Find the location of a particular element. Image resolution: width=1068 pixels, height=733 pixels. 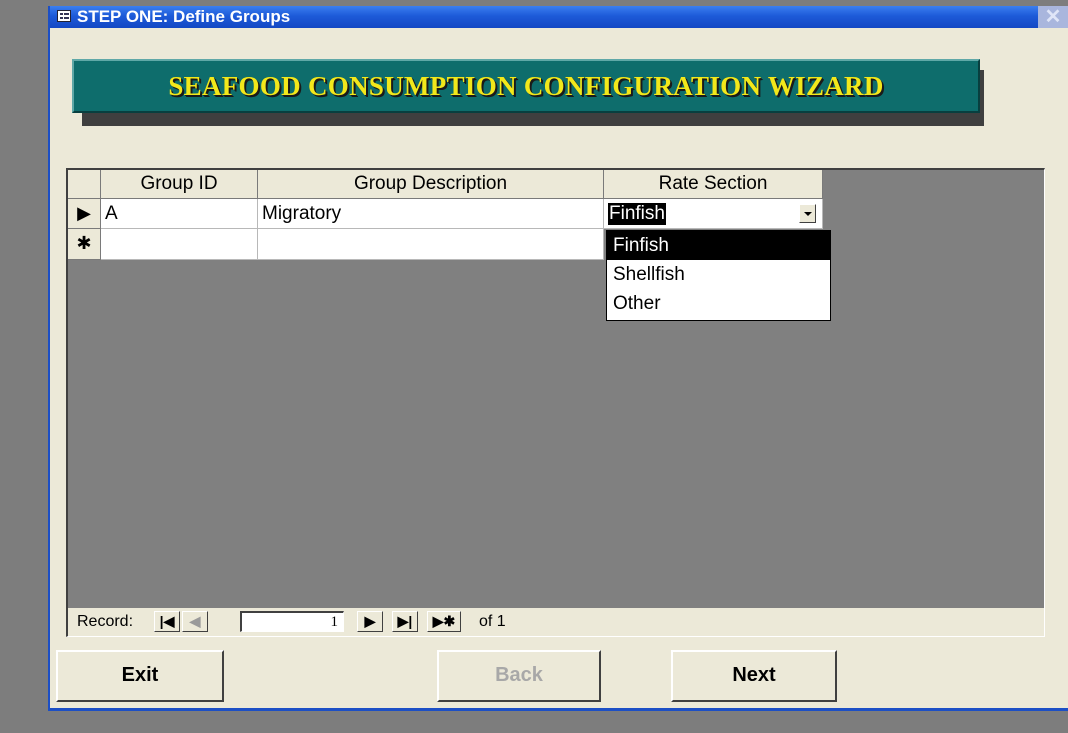

dropdown-option-other: Other is located at coordinates (718, 303).